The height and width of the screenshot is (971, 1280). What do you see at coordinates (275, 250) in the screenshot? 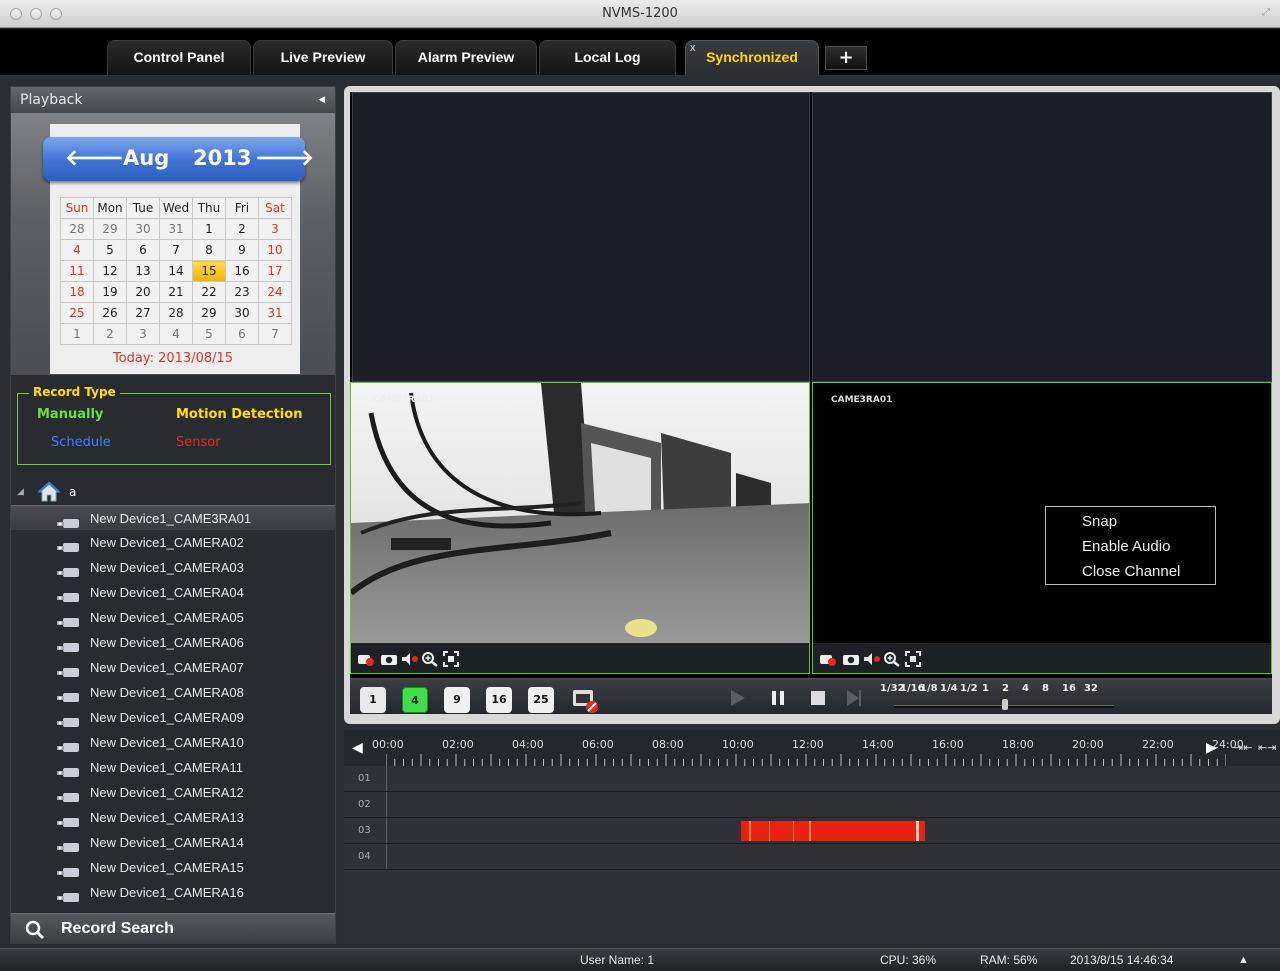
I see `calendar-day: 10` at bounding box center [275, 250].